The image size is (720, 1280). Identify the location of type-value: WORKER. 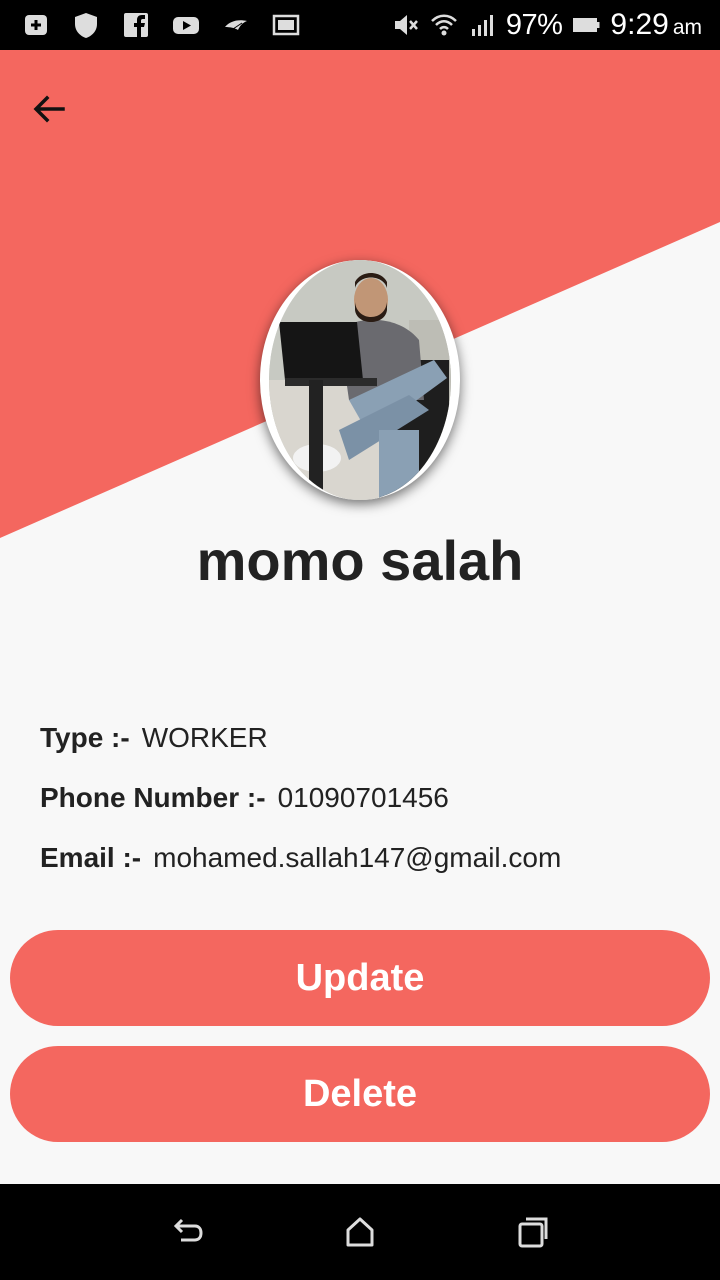
(204, 737).